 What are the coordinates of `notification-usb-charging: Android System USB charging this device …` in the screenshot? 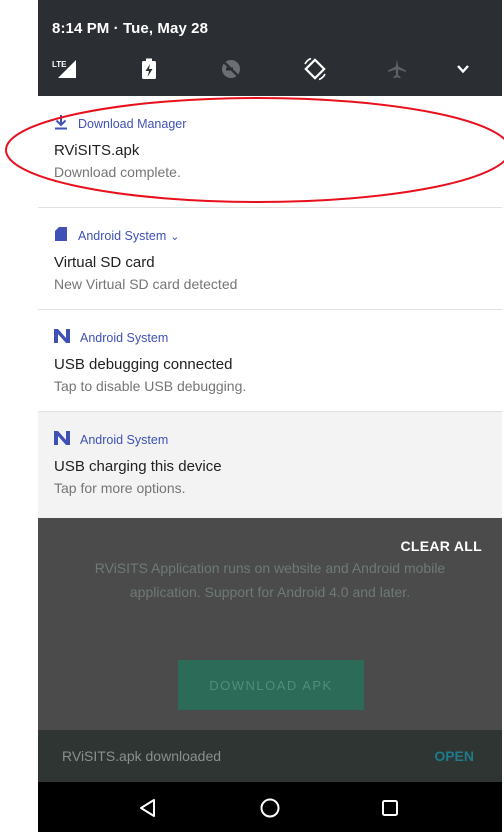 It's located at (270, 465).